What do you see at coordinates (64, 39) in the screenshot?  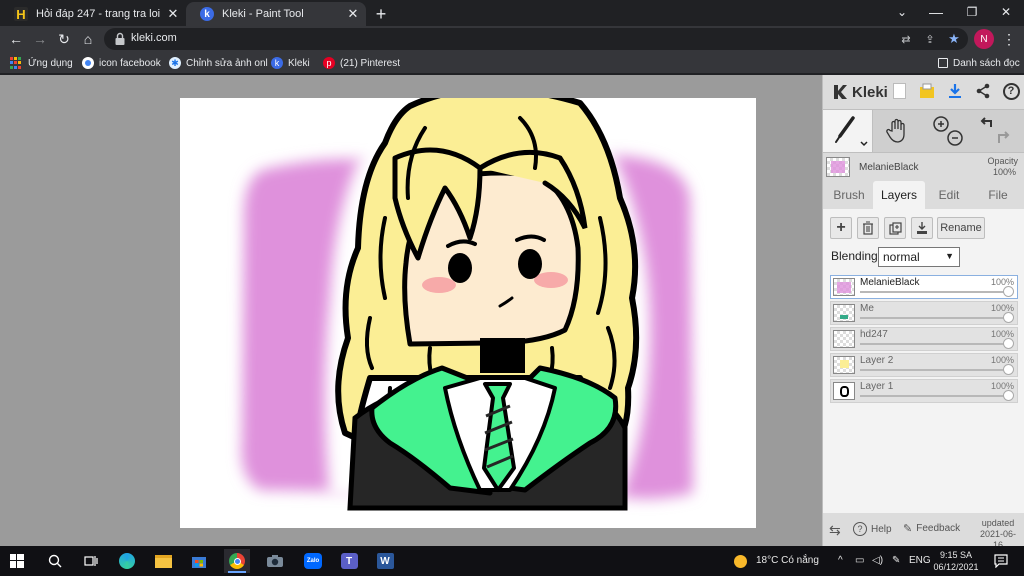 I see `reload-button: ↻` at bounding box center [64, 39].